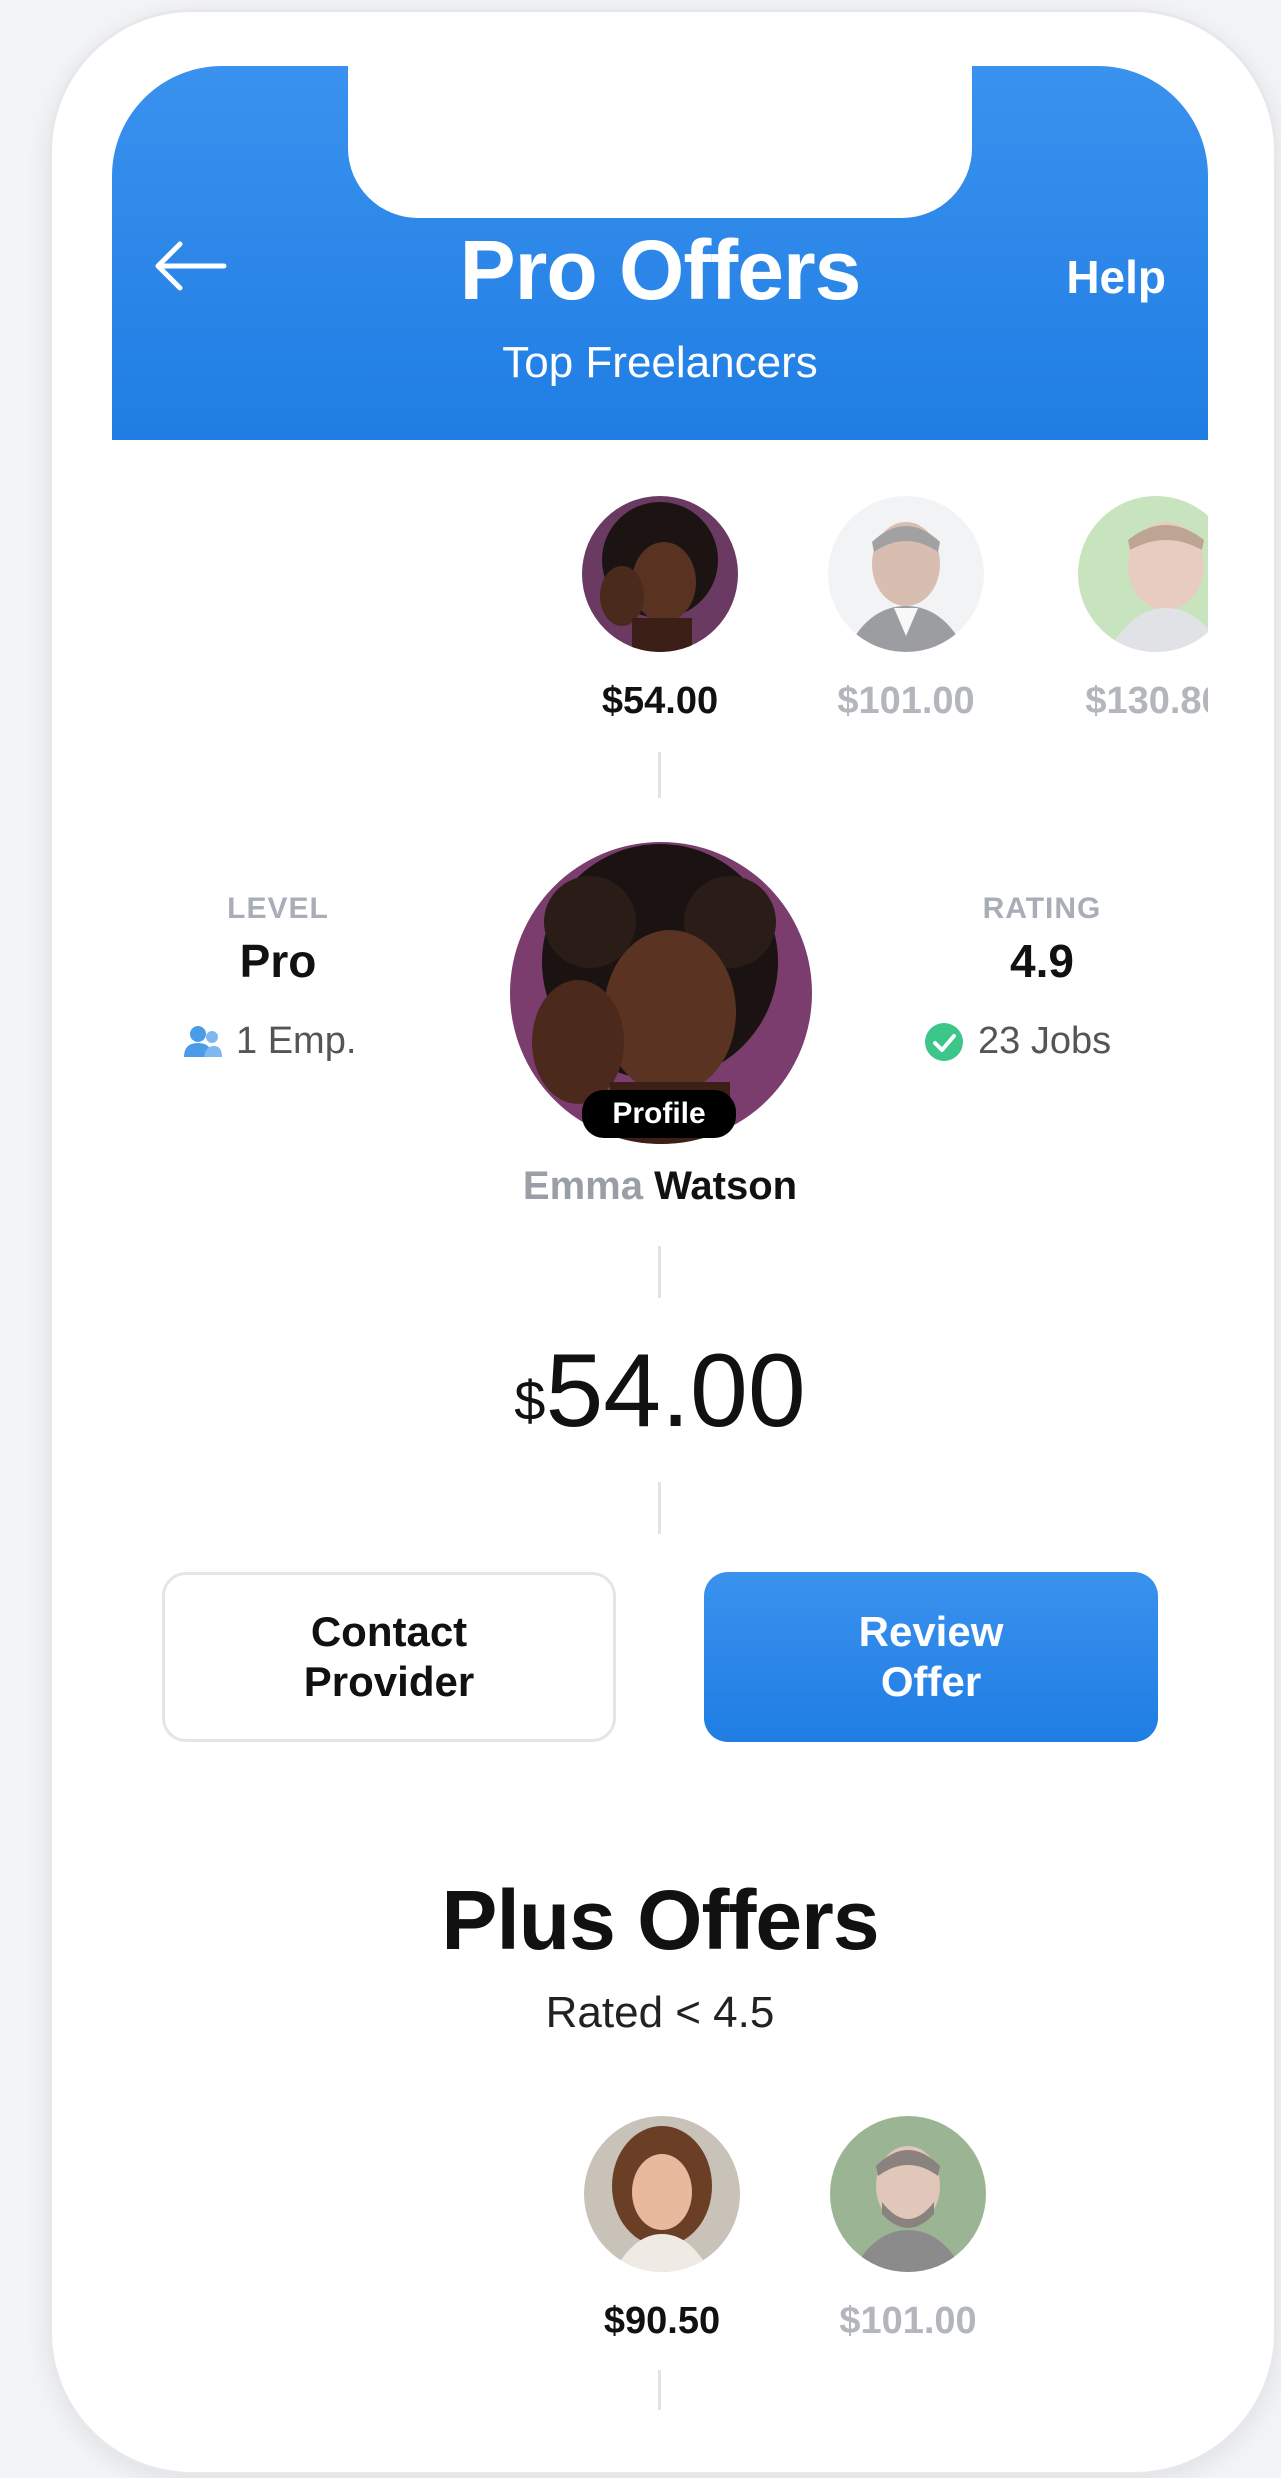 Image resolution: width=1281 pixels, height=2478 pixels. I want to click on offer-amount: 54.00, so click(675, 1391).